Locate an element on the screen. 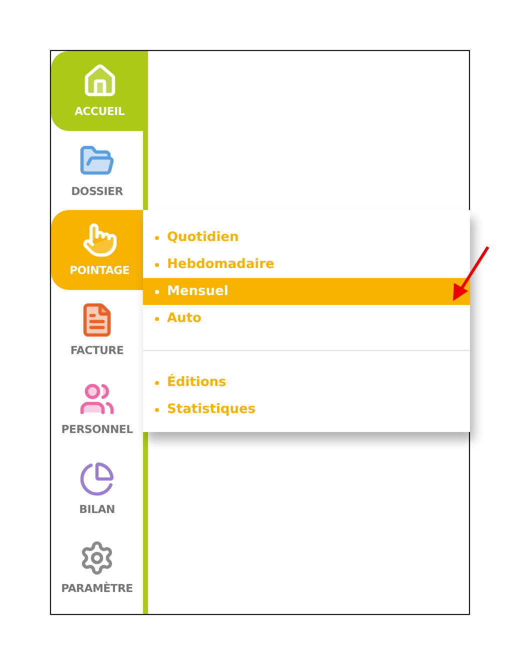 Image resolution: width=520 pixels, height=665 pixels. menu-item: Éditions is located at coordinates (306, 382).